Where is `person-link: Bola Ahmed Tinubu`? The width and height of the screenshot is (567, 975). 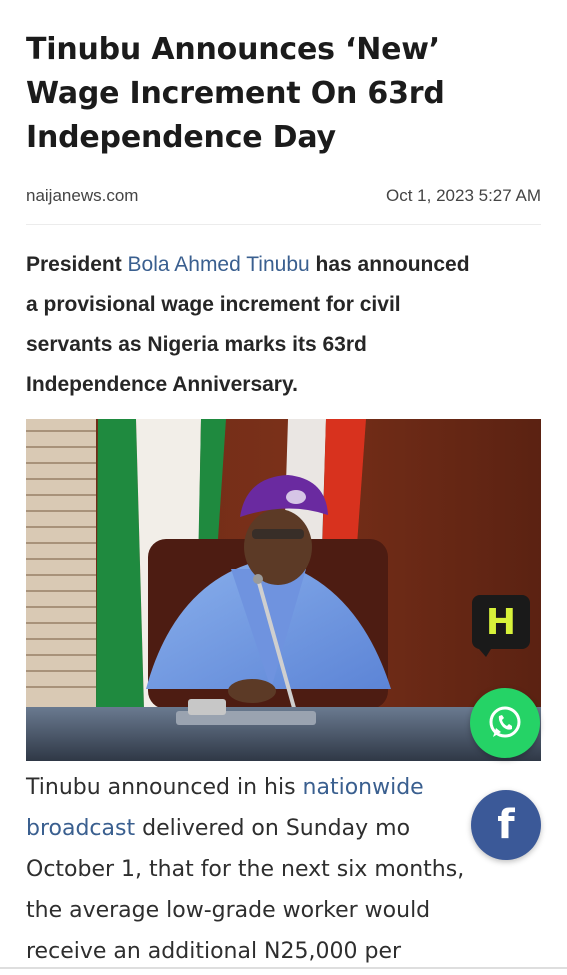 person-link: Bola Ahmed Tinubu is located at coordinates (219, 264).